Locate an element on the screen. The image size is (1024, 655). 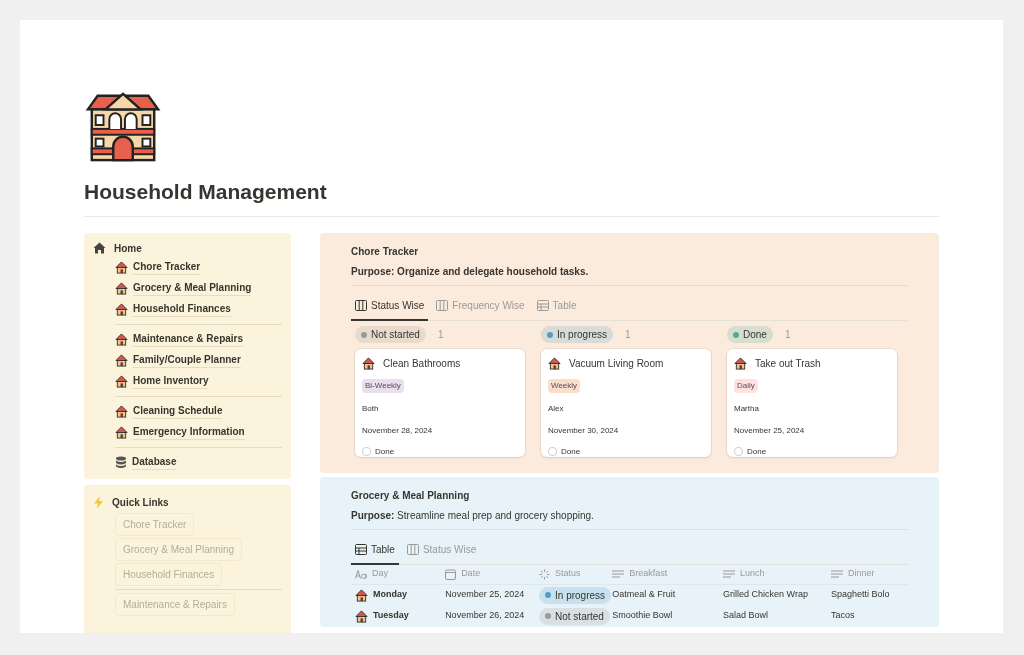
nav-link: Maintenance & Repairs is located at coordinates (188, 339).